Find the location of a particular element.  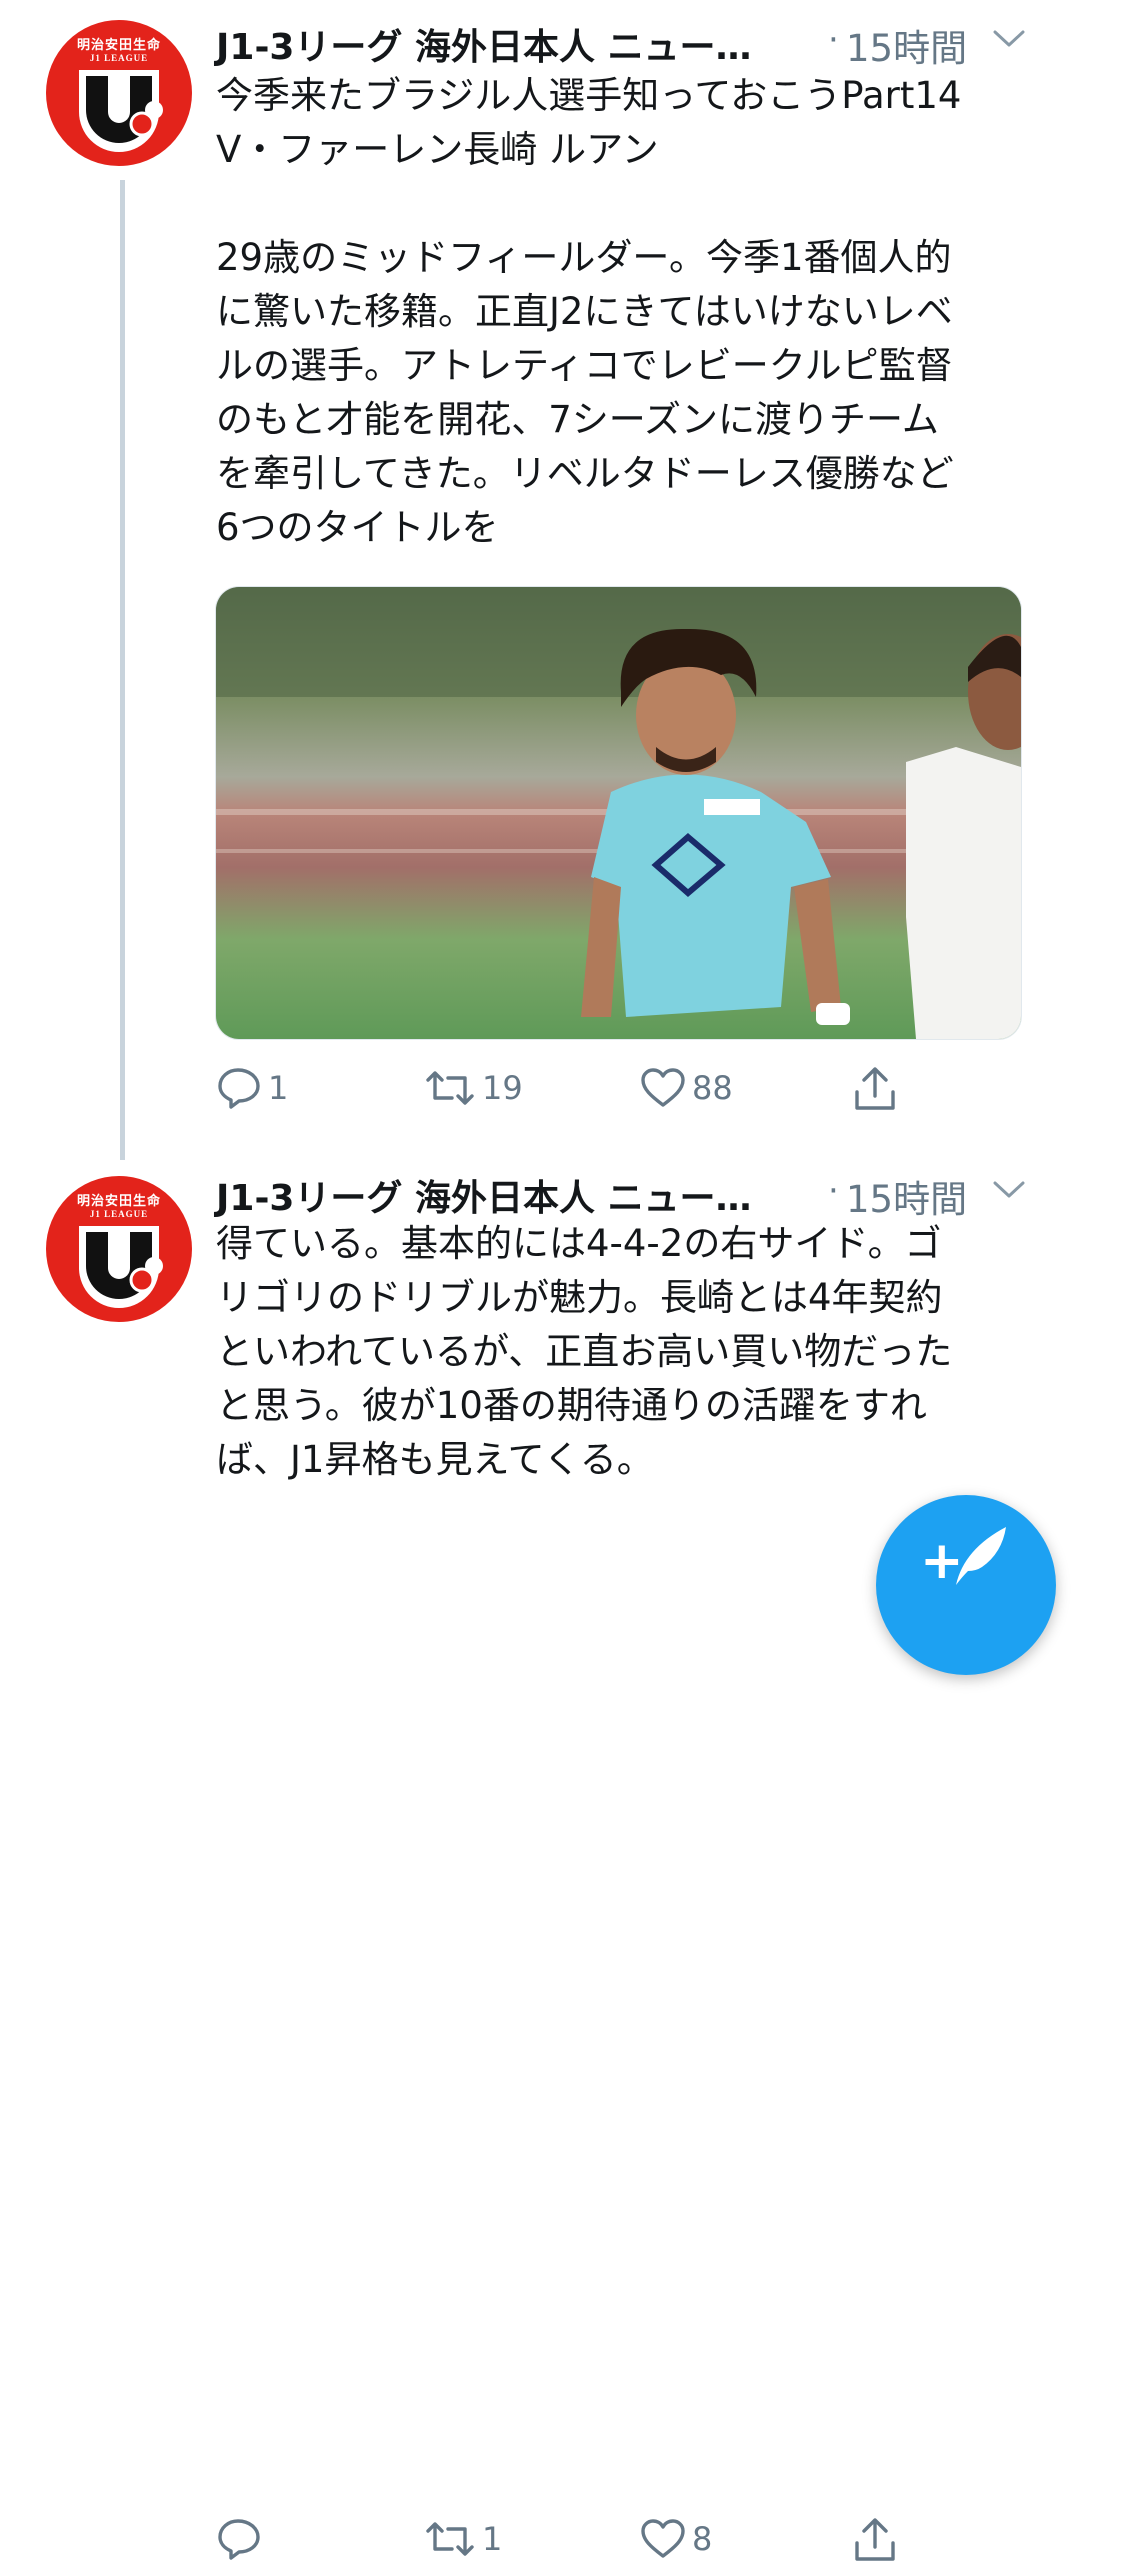

tweet-photo is located at coordinates (618, 813).